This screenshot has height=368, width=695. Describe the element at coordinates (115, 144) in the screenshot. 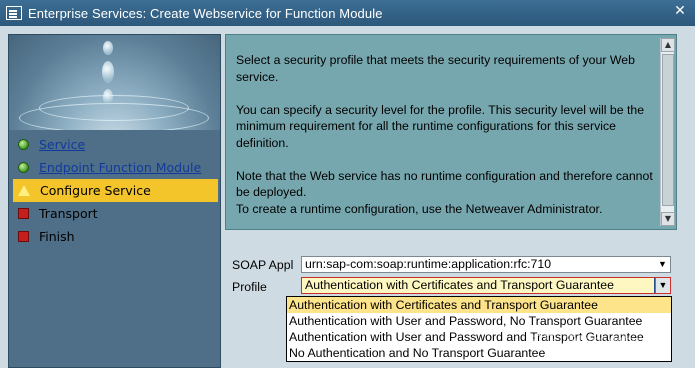

I see `step-service: Service` at that location.